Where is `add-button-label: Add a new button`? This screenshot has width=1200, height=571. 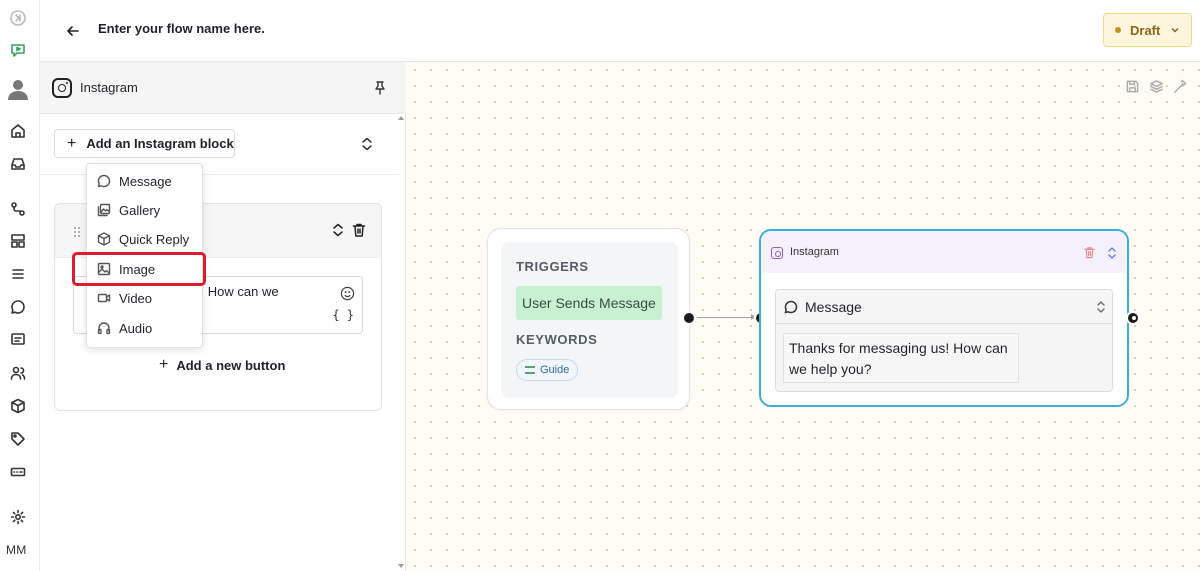
add-button-label: Add a new button is located at coordinates (231, 365).